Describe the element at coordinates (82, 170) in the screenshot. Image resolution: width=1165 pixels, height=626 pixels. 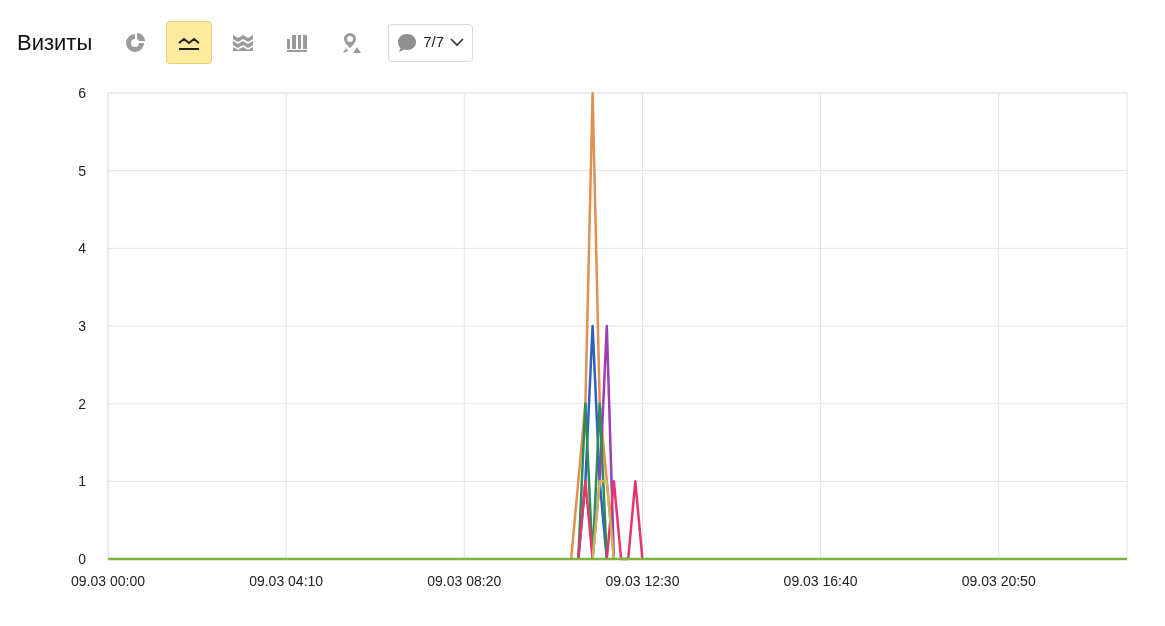
I see `y-axis-label: 5` at that location.